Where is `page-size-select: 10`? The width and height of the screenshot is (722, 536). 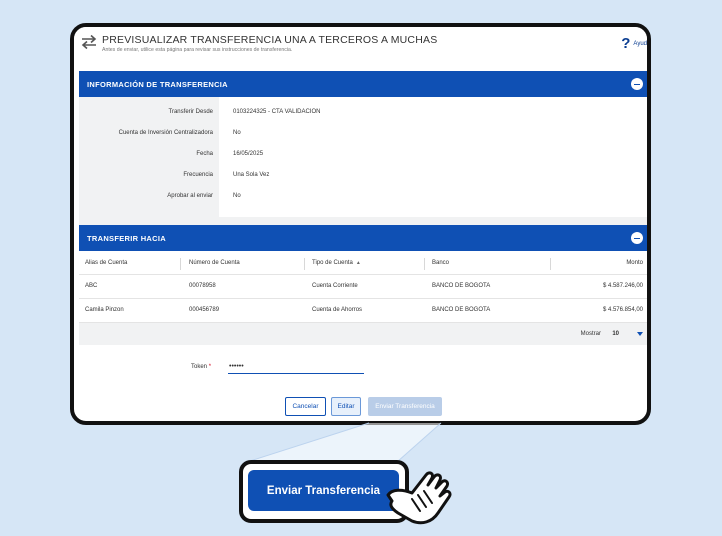
page-size-select: 10 is located at coordinates (615, 334).